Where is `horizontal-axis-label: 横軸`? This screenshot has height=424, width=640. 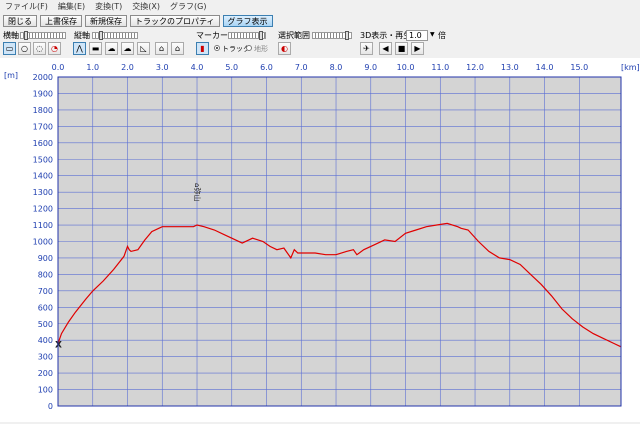
horizontal-axis-label: 横軸 is located at coordinates (11, 35).